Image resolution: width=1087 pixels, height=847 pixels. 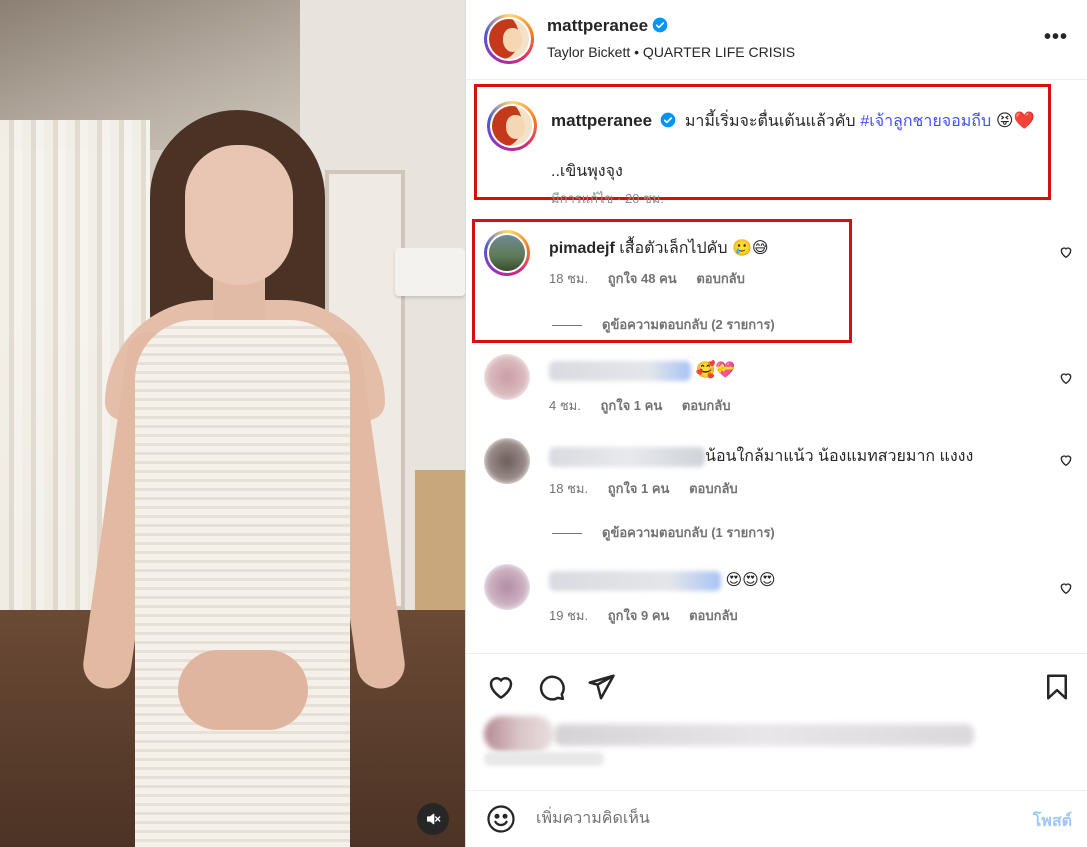 I want to click on comment-text: 😍😍😍, so click(x=750, y=580).